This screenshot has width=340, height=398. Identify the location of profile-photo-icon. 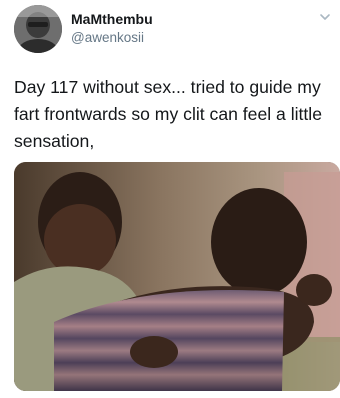
(38, 29).